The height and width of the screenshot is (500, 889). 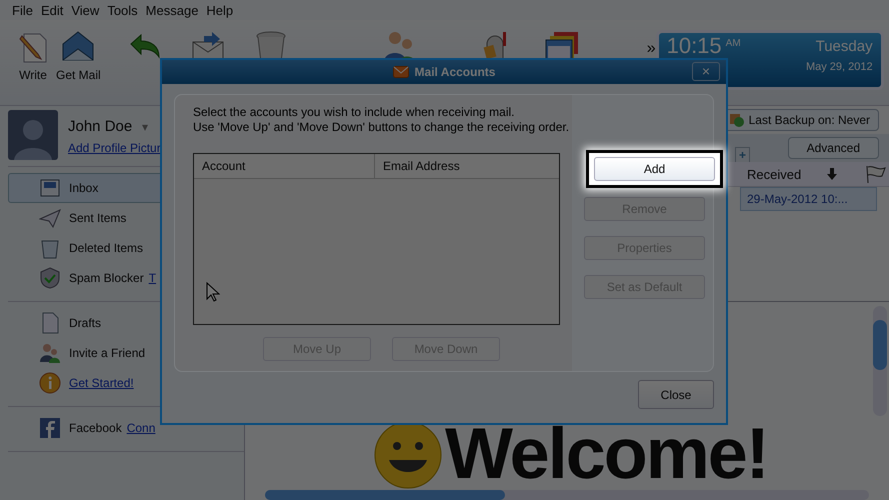 What do you see at coordinates (774, 174) in the screenshot?
I see `column-header: Received` at bounding box center [774, 174].